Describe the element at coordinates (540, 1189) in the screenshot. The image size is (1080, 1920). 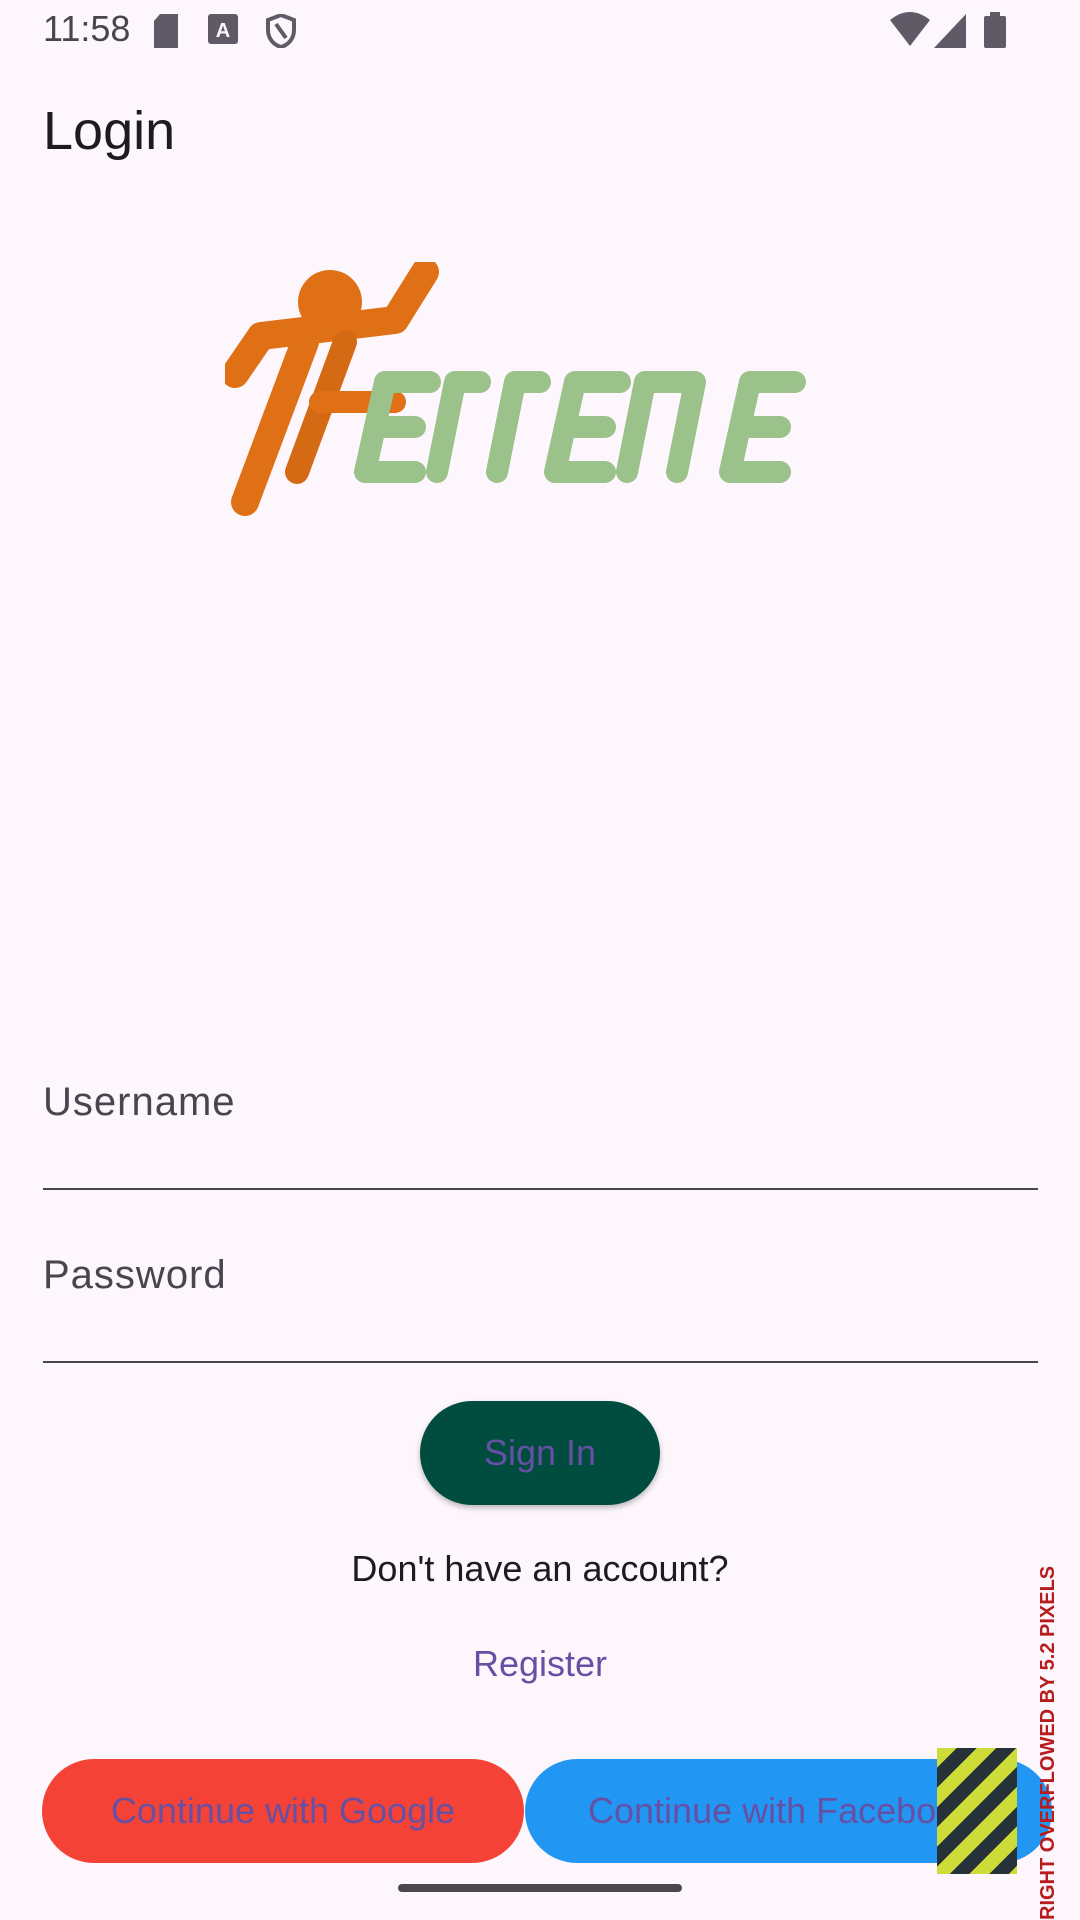
I see `username-underline` at that location.